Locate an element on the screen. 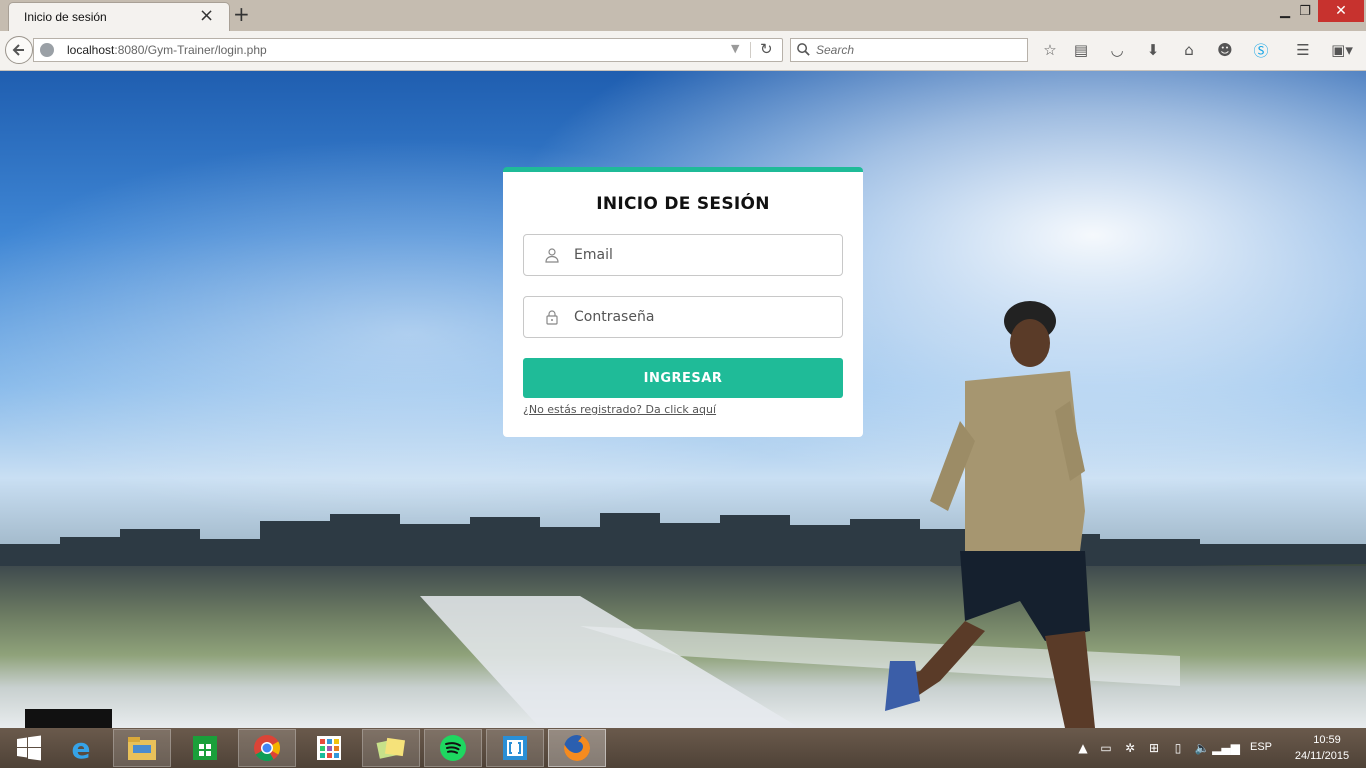 The height and width of the screenshot is (768, 1366). taskbar-spotify is located at coordinates (453, 748).